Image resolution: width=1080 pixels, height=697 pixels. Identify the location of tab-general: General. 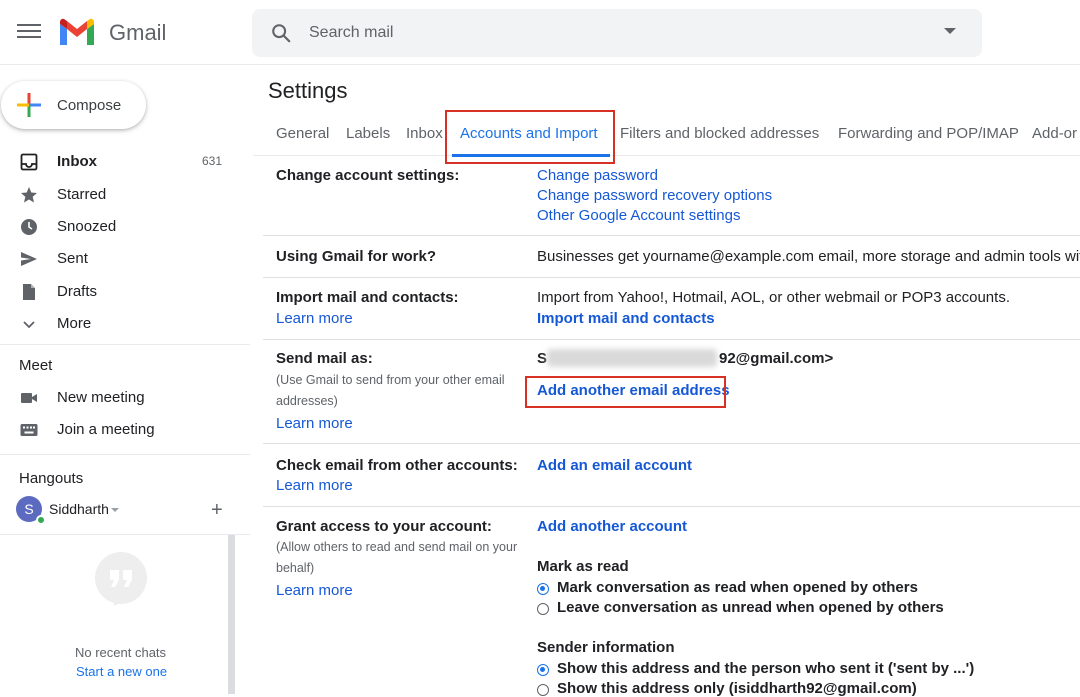
(302, 133).